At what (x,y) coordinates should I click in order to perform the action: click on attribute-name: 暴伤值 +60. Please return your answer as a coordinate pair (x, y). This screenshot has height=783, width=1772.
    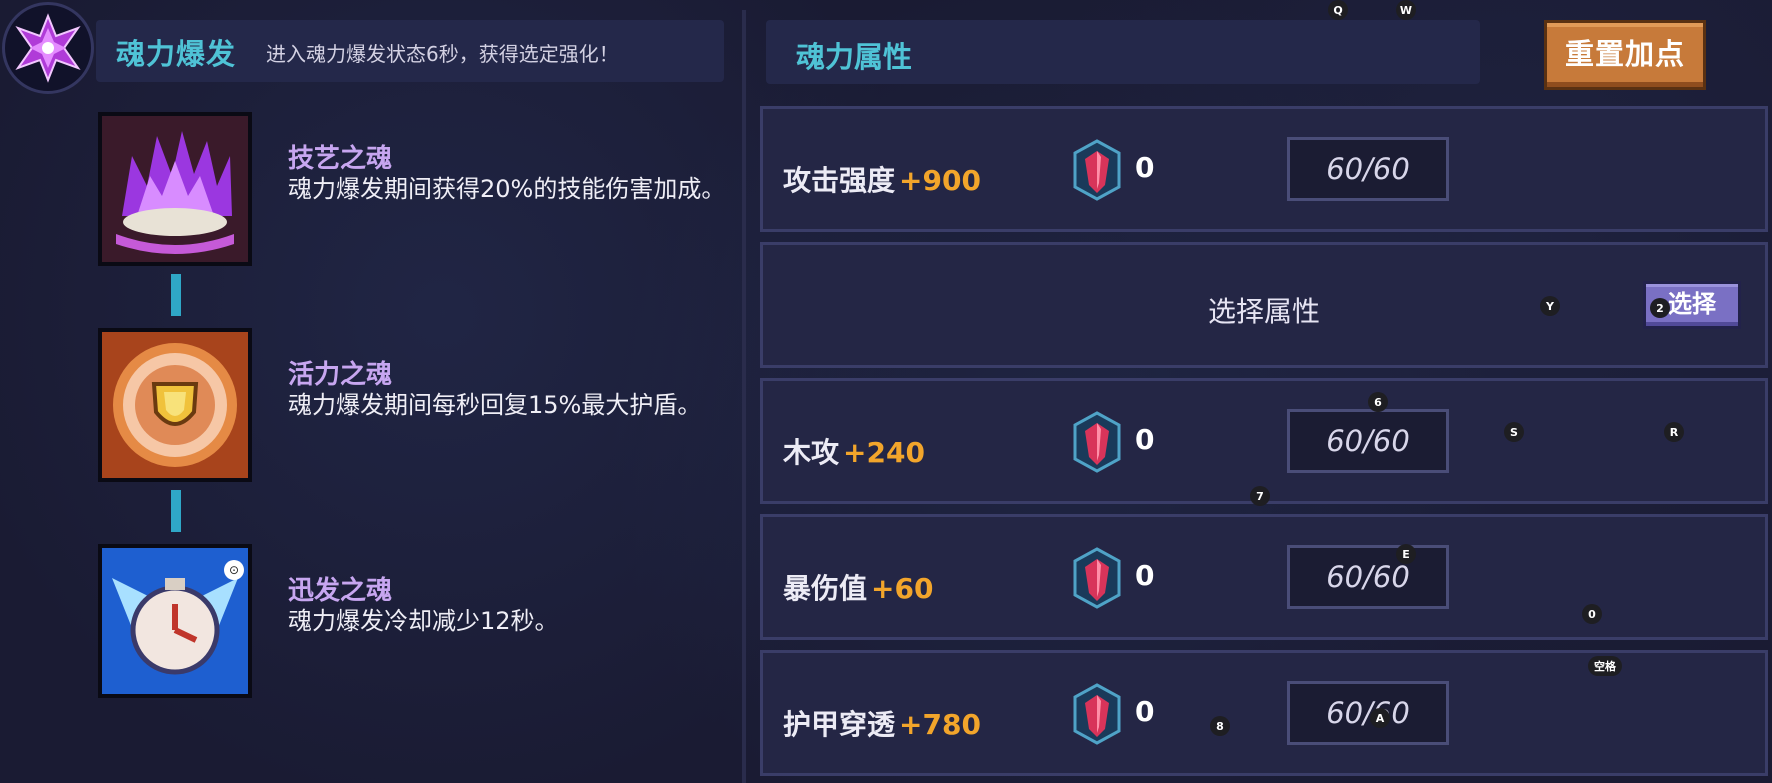
    Looking at the image, I should click on (858, 587).